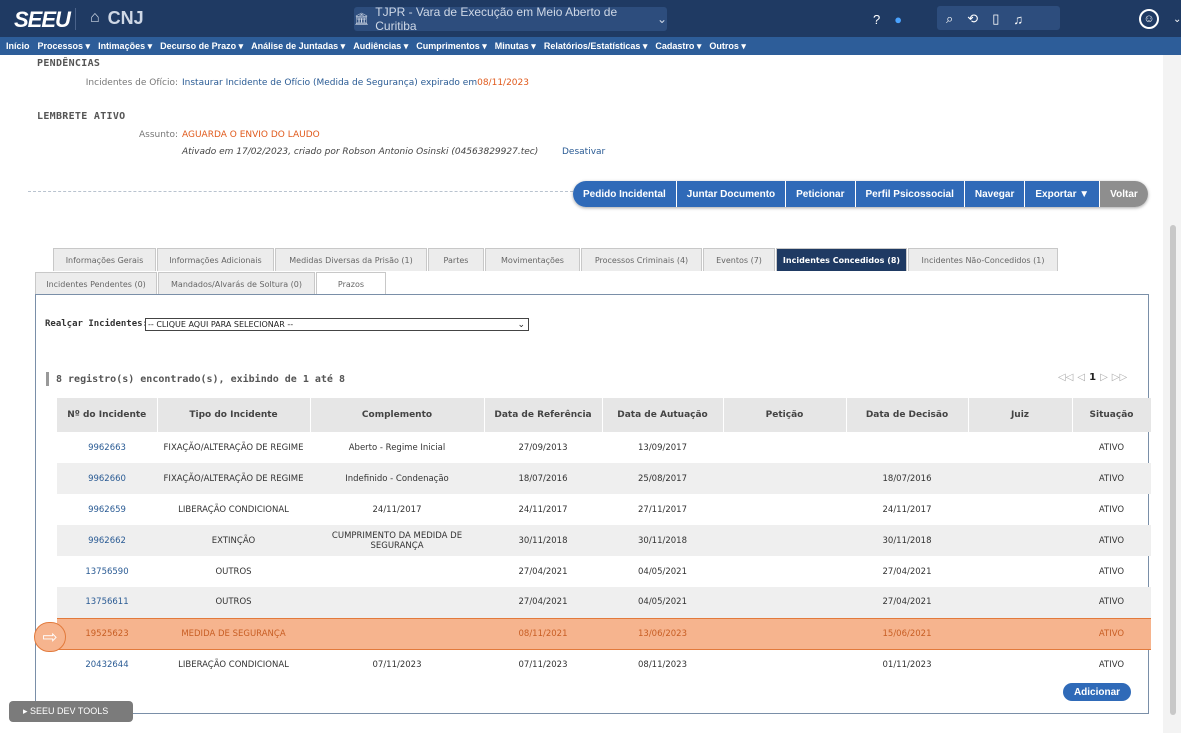 The image size is (1181, 733). I want to click on first-page-icon: ◁◁, so click(1065, 377).